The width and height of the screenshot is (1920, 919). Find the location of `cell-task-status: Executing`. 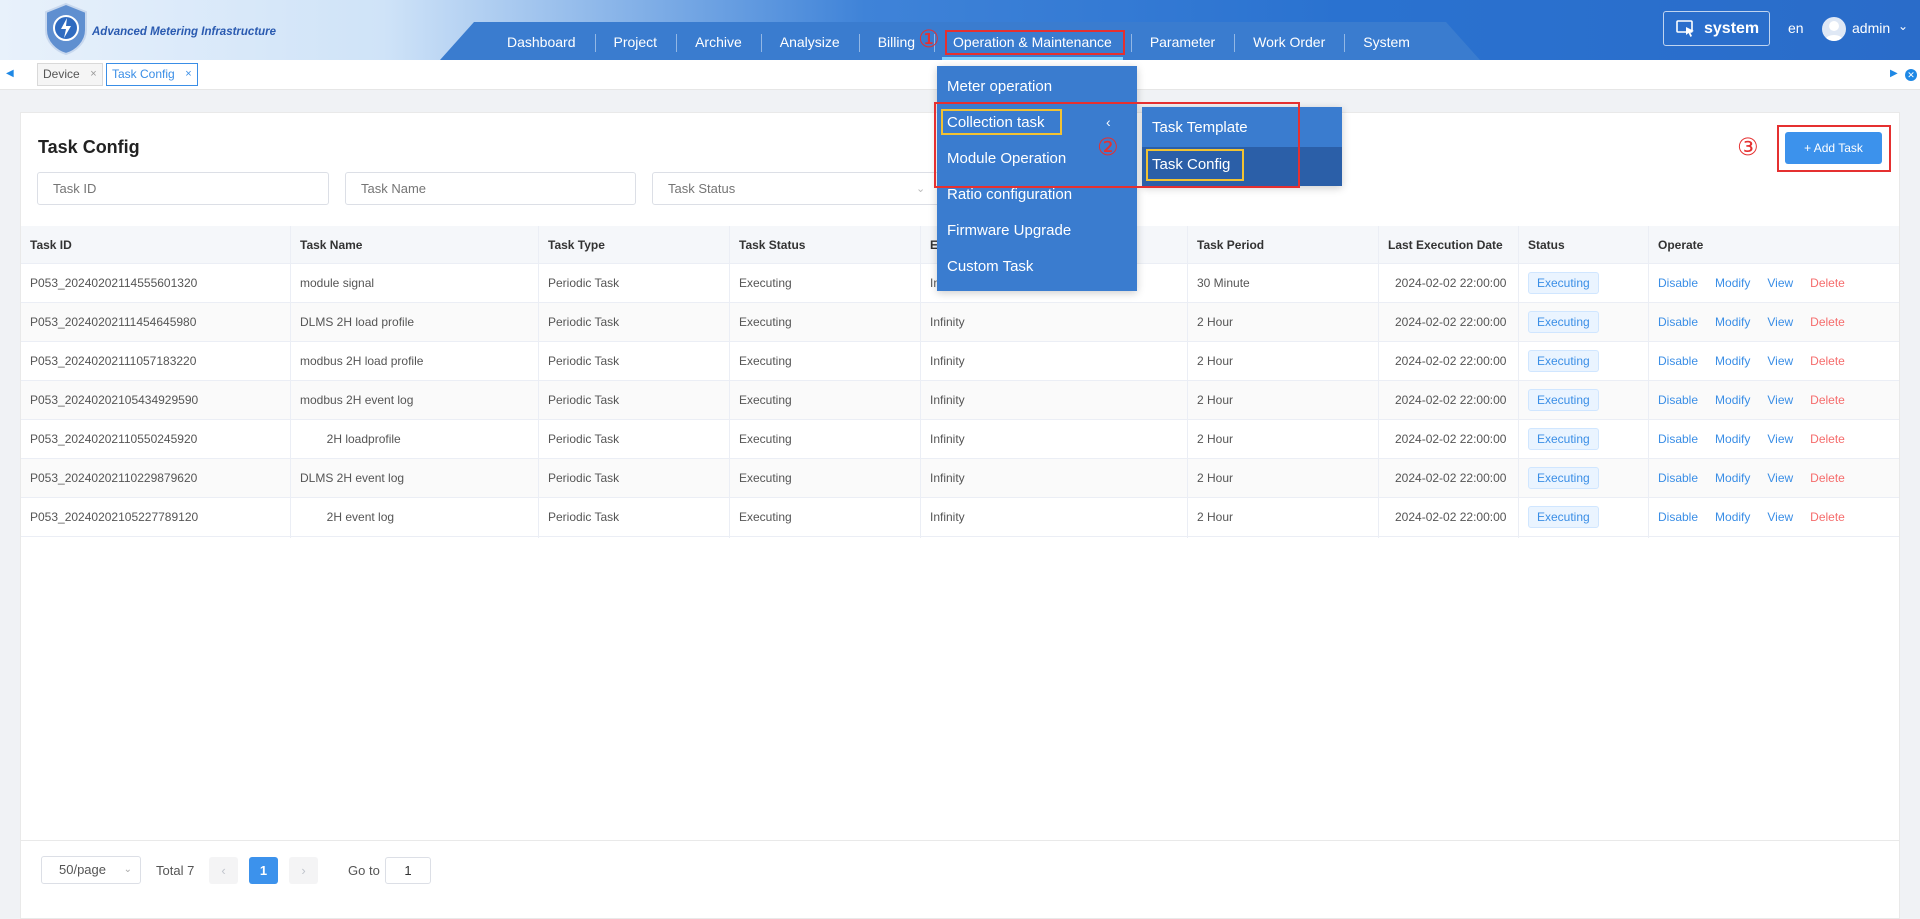

cell-task-status: Executing is located at coordinates (765, 439).